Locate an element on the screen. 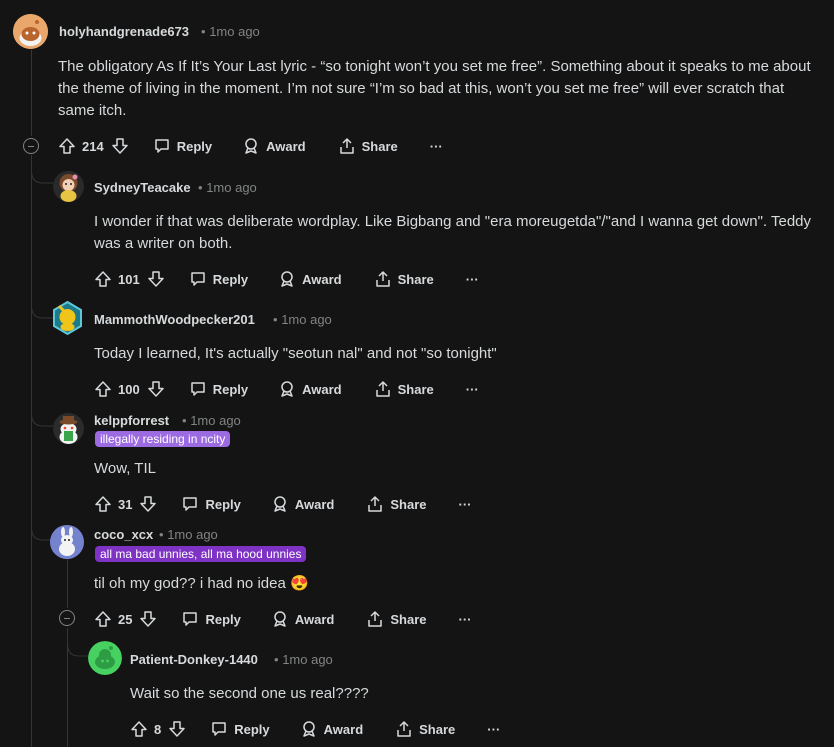 The height and width of the screenshot is (747, 834). vote-score: 214 is located at coordinates (93, 146).